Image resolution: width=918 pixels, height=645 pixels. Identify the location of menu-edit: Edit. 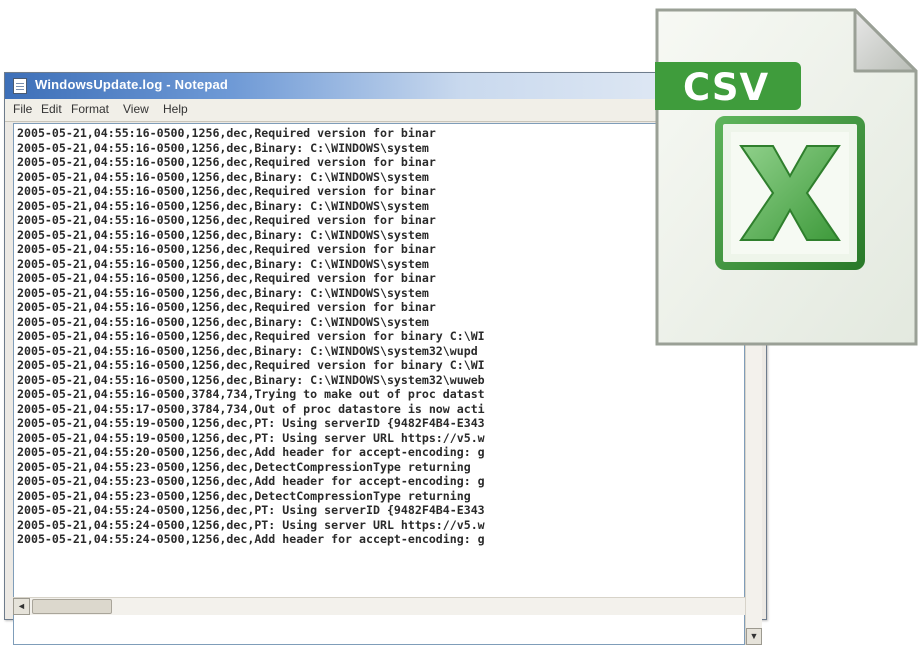
(51, 109).